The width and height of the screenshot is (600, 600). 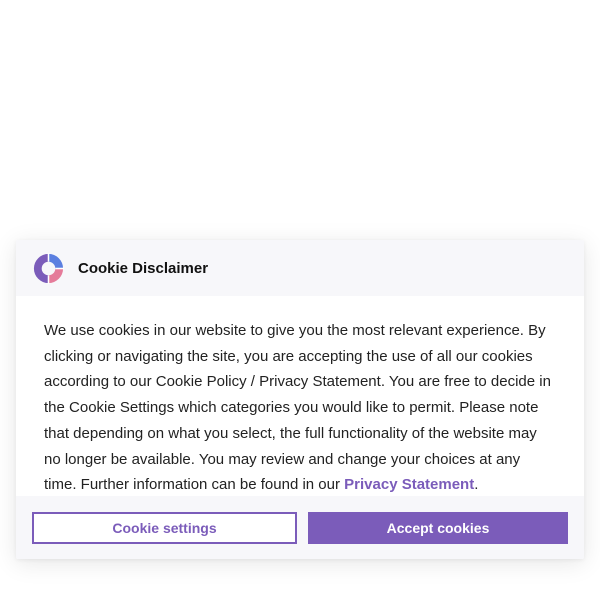 I want to click on cookie-logo-icon, so click(x=48, y=268).